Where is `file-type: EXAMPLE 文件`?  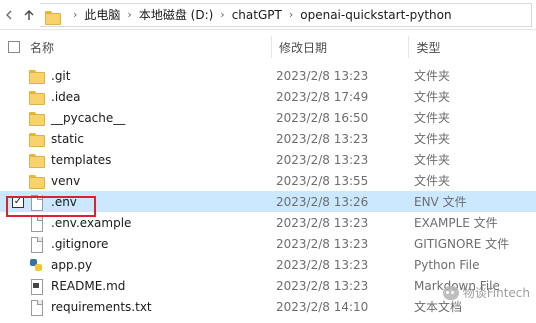
file-type: EXAMPLE 文件 is located at coordinates (456, 223).